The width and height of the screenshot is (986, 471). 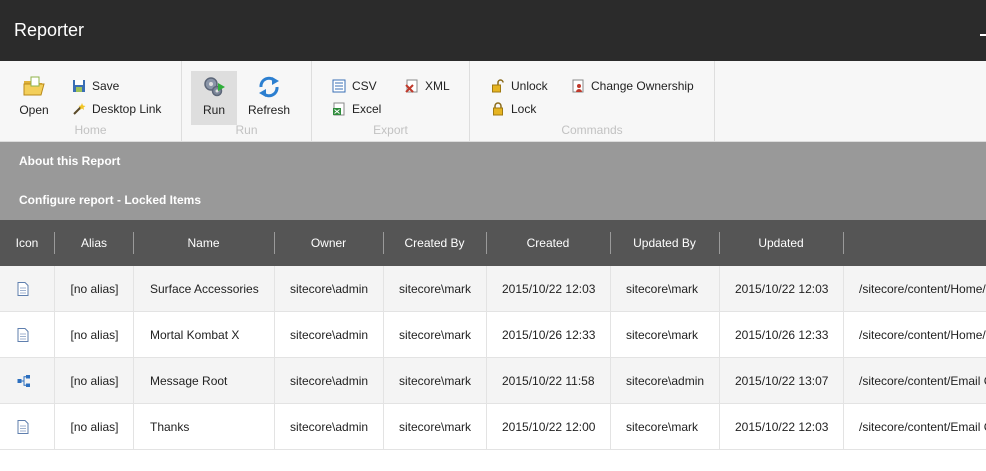 What do you see at coordinates (664, 243) in the screenshot?
I see `column-header-updated-by: Updated By` at bounding box center [664, 243].